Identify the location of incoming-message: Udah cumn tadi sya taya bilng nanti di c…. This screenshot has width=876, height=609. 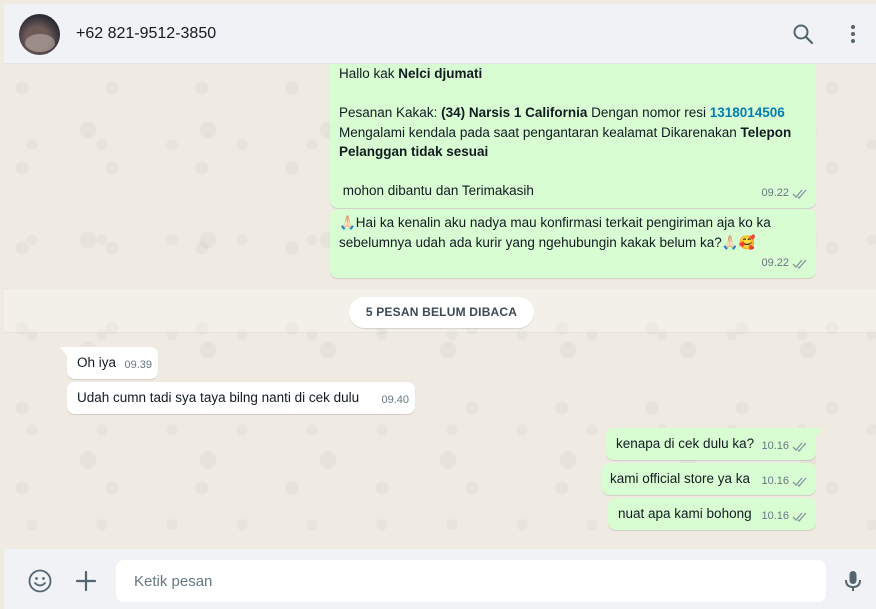
(241, 398).